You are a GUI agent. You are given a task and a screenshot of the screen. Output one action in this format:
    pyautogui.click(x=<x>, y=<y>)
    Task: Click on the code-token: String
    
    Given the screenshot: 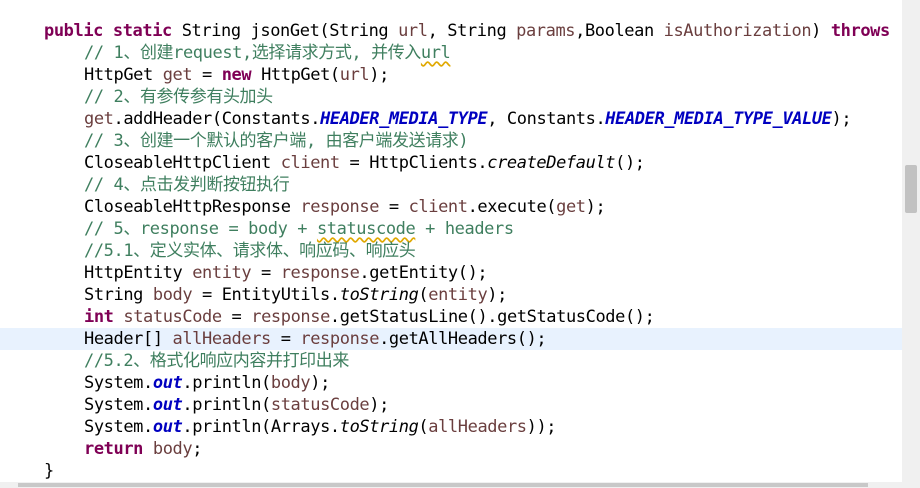 What is the action you would take?
    pyautogui.click(x=118, y=295)
    